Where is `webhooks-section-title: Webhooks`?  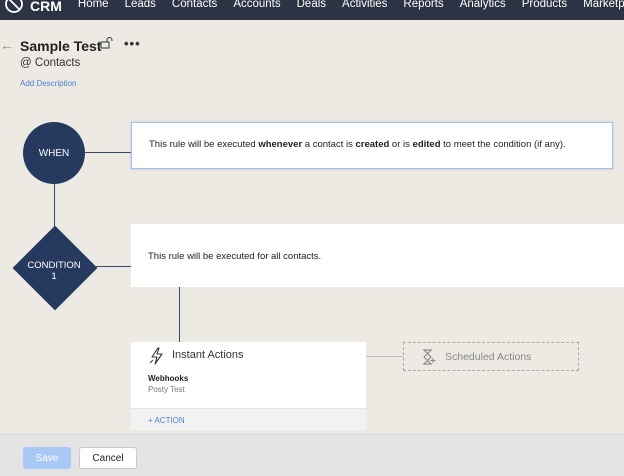 webhooks-section-title: Webhooks is located at coordinates (168, 378).